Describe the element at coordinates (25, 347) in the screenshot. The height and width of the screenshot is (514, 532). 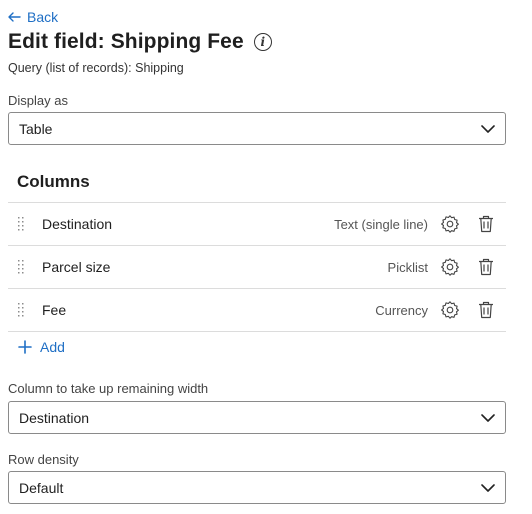
I see `plus-icon` at that location.